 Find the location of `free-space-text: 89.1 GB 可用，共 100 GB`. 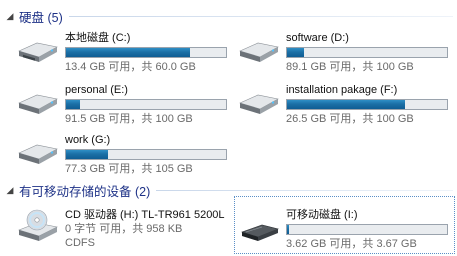

free-space-text: 89.1 GB 可用，共 100 GB is located at coordinates (350, 67).